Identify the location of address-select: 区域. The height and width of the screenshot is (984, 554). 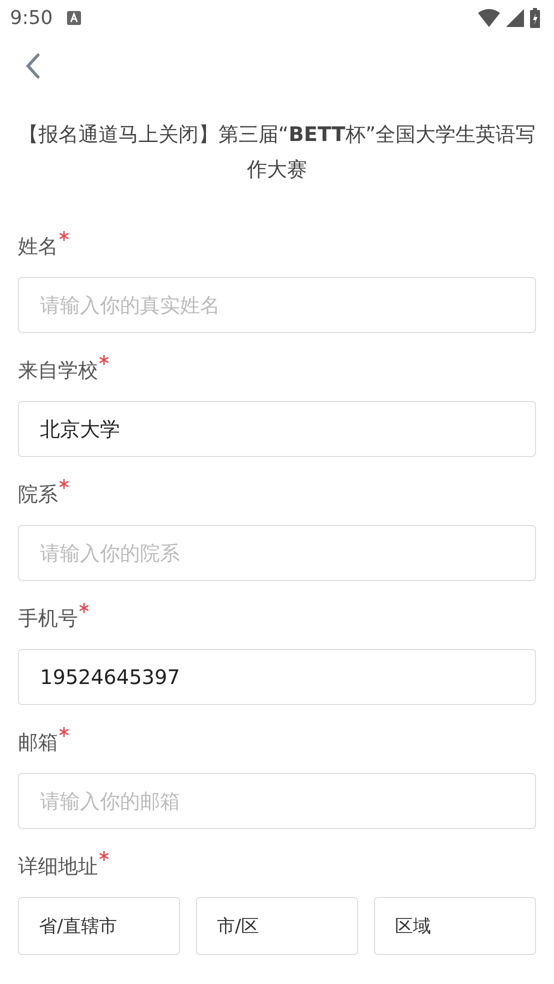
(455, 926).